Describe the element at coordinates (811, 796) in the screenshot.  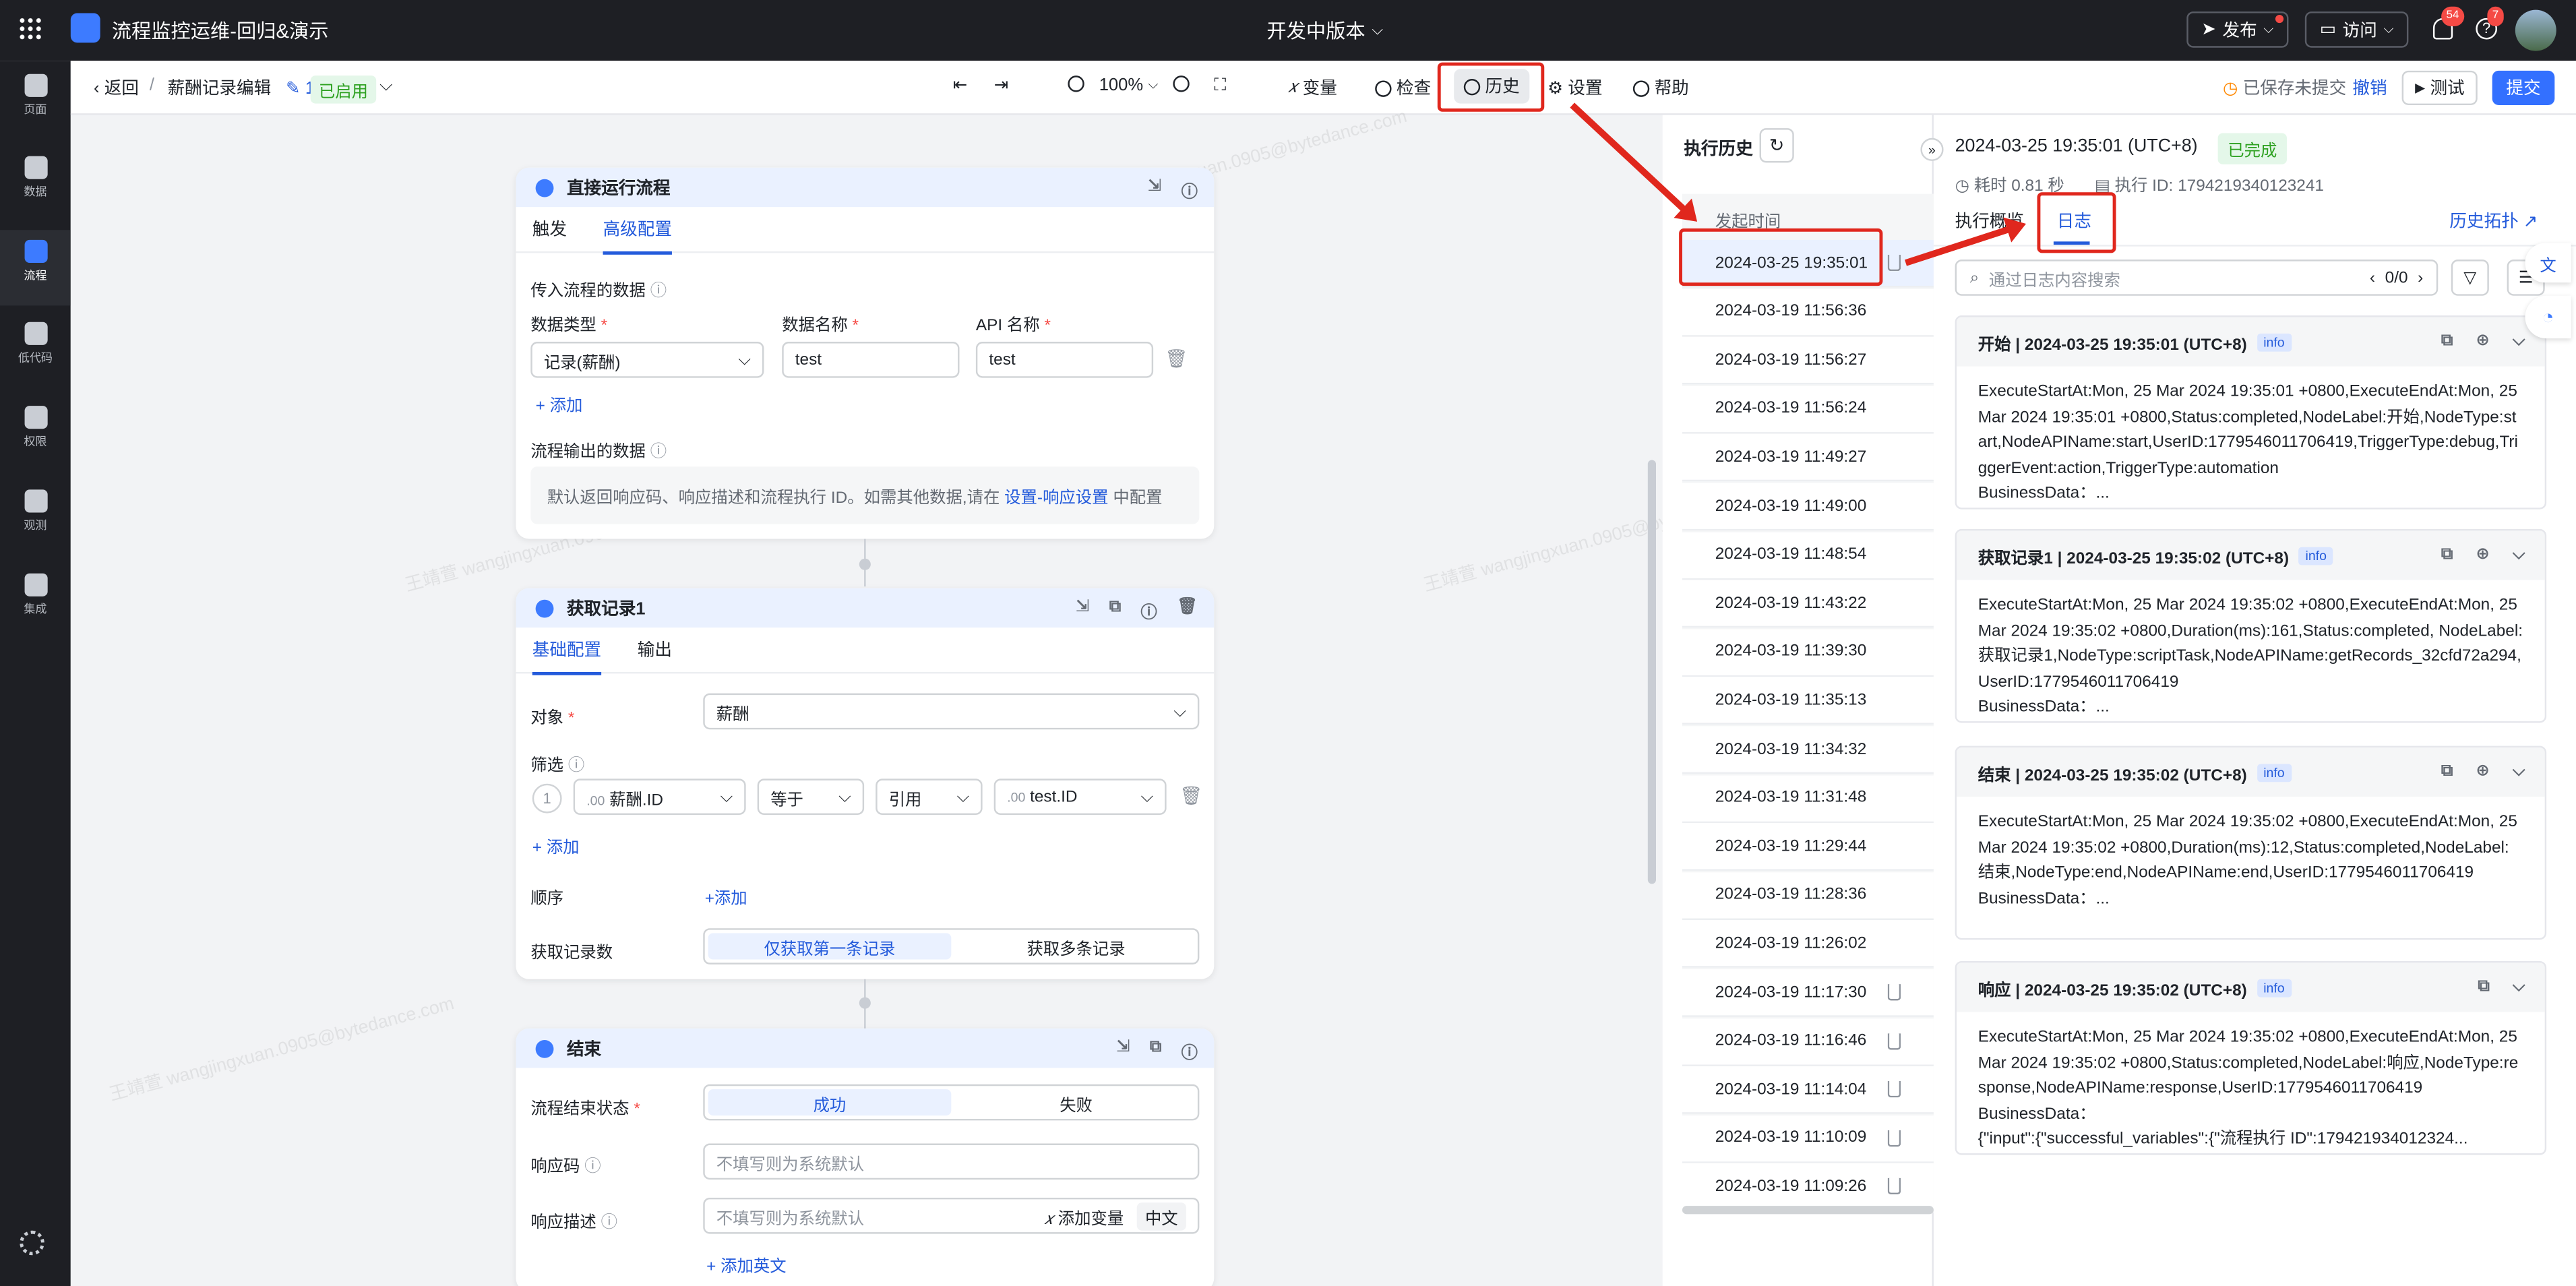
I see `filter-operator-select: 等于 ⌵` at that location.